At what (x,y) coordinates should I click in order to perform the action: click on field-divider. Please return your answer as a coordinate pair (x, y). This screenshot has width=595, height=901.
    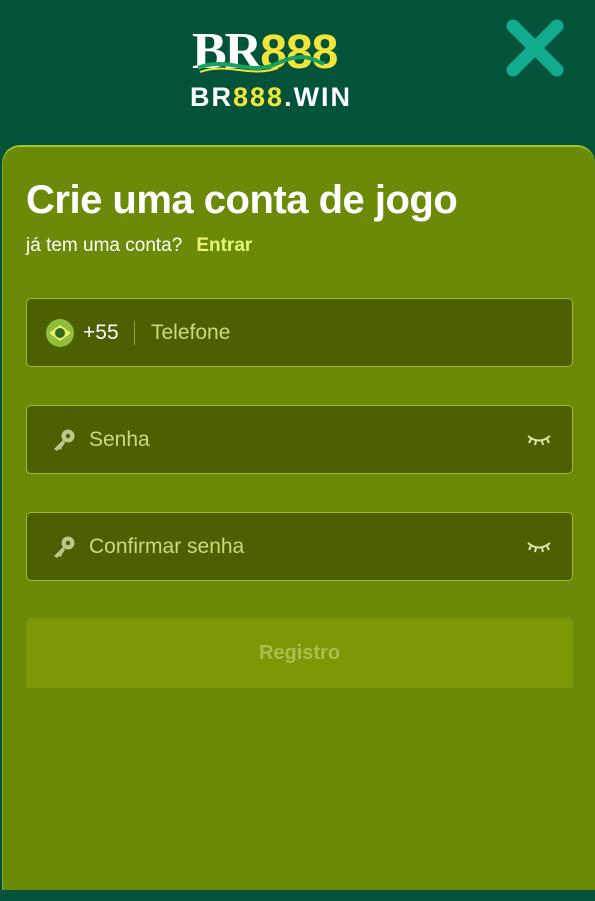
    Looking at the image, I should click on (134, 333).